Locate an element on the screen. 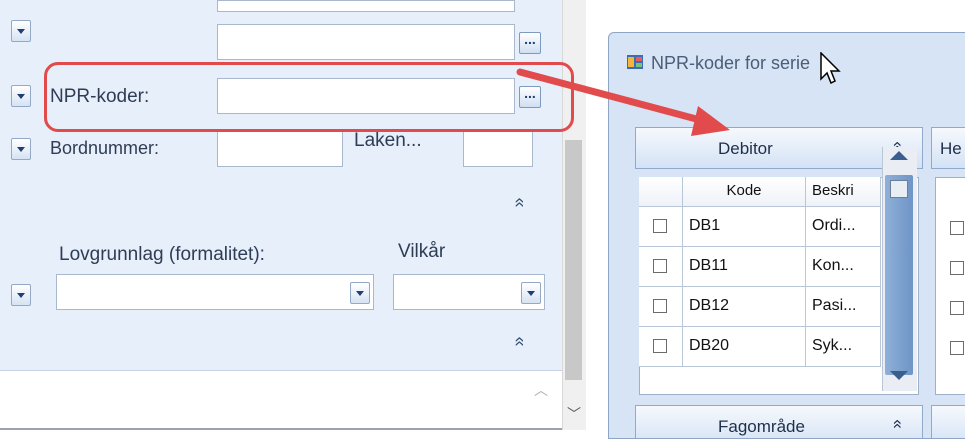  grid-header-kode: Kode is located at coordinates (744, 192).